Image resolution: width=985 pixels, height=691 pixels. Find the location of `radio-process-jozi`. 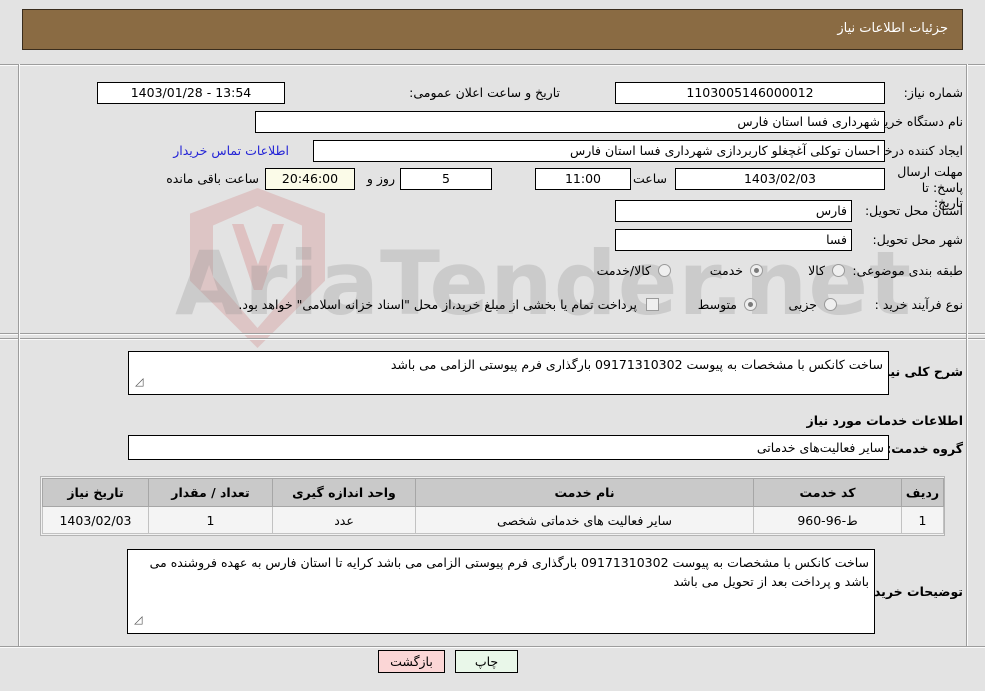

radio-process-jozi is located at coordinates (830, 304).